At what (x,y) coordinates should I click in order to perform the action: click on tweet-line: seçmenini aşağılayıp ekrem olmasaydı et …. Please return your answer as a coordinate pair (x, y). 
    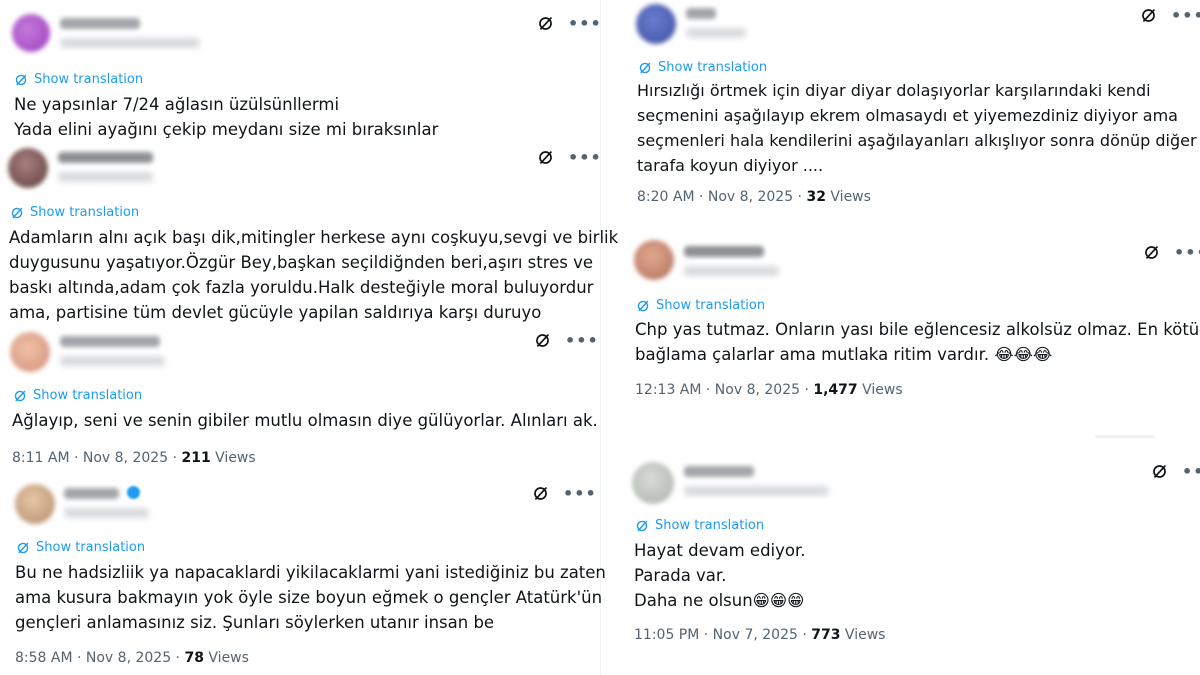
    Looking at the image, I should click on (907, 115).